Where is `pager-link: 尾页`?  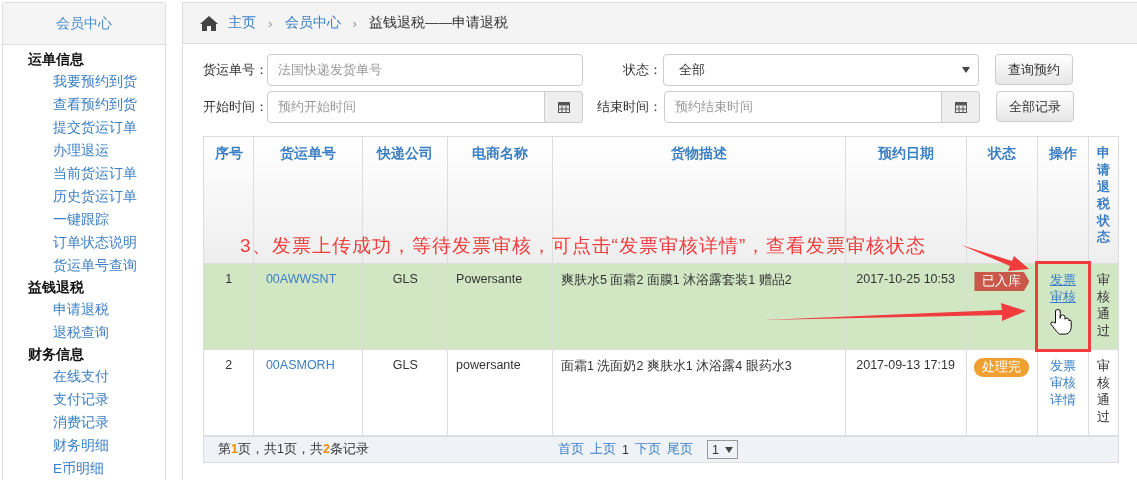
pager-link: 尾页 is located at coordinates (679, 449).